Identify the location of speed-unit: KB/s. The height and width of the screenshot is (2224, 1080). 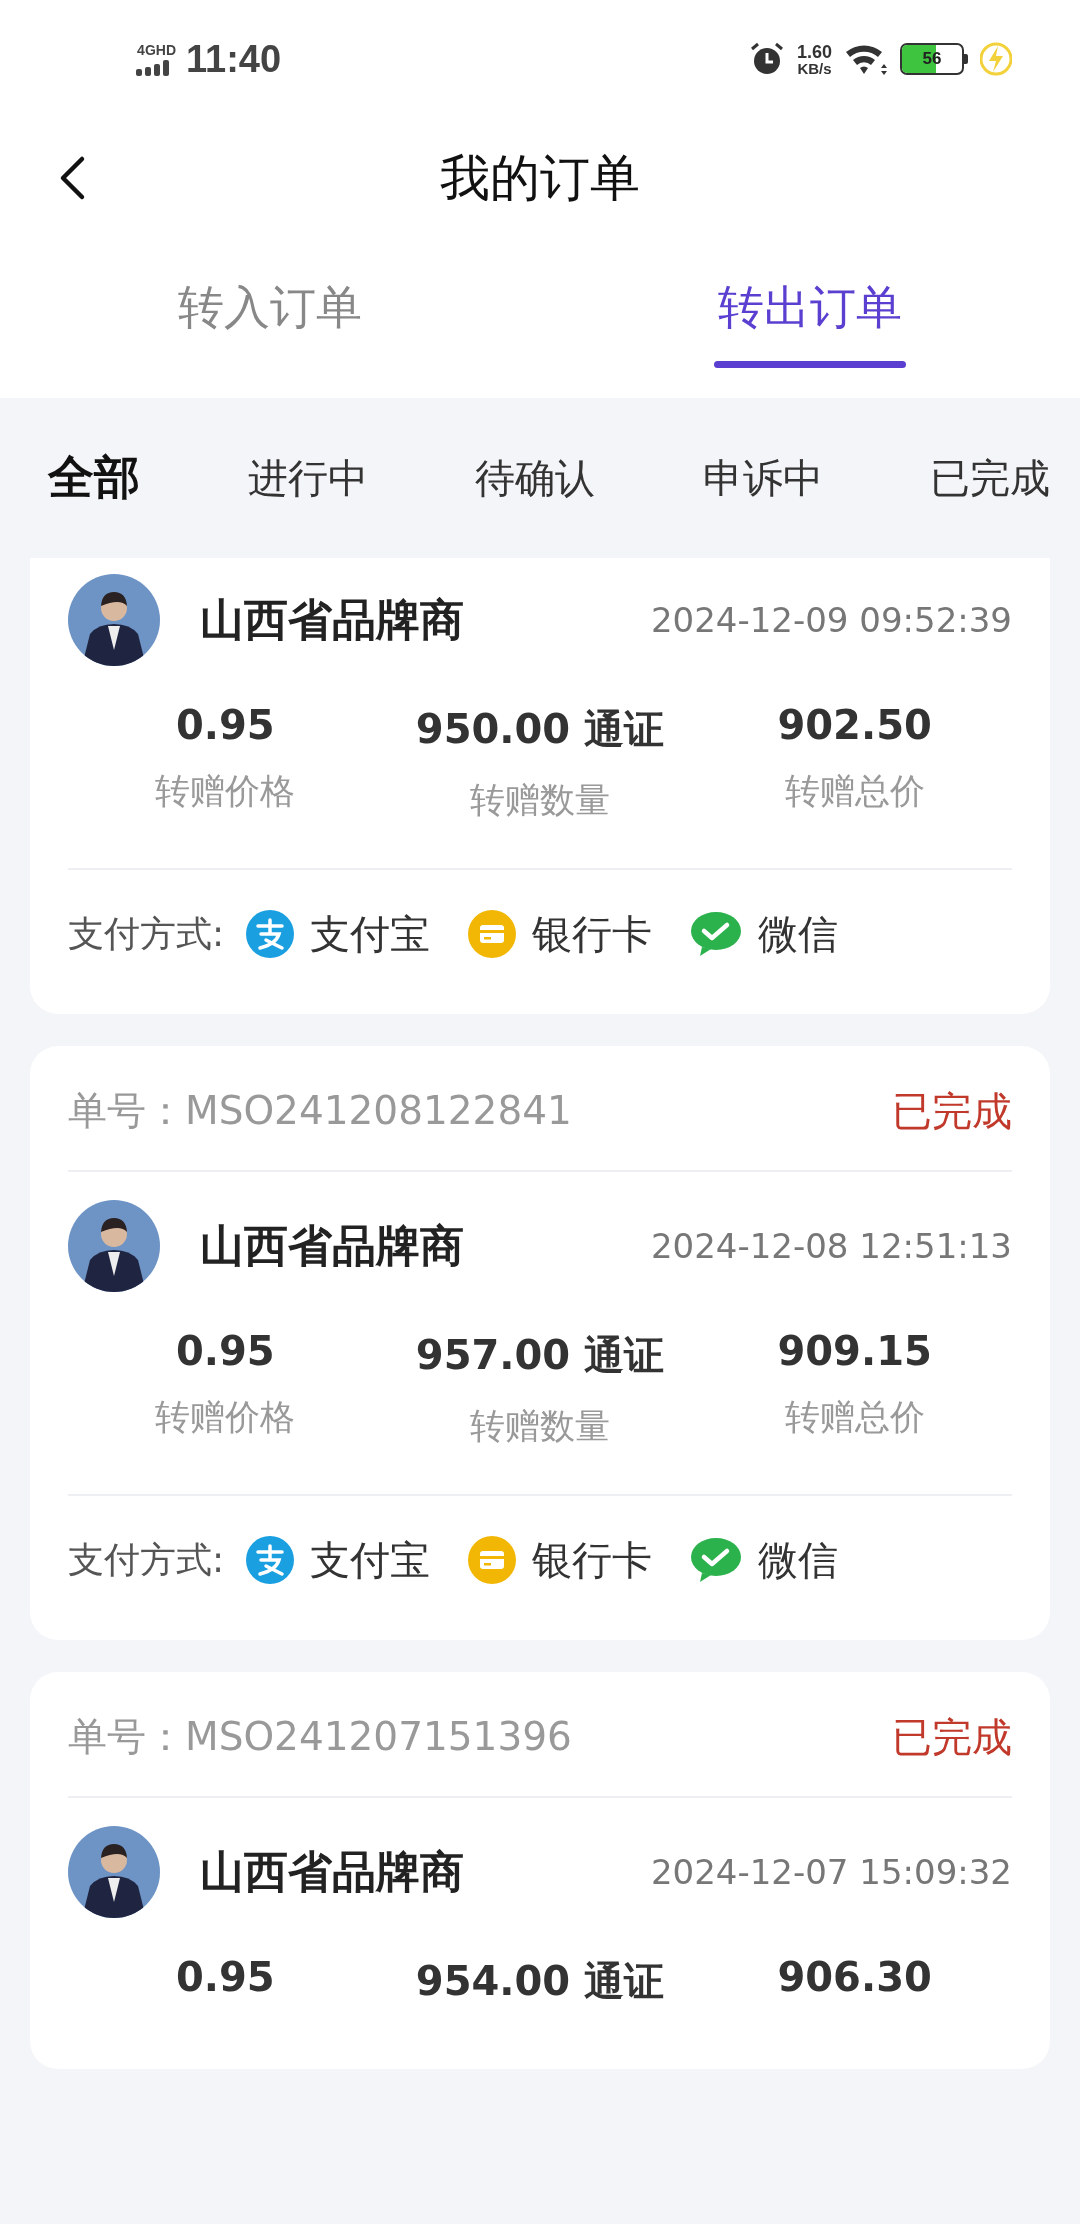
(814, 68).